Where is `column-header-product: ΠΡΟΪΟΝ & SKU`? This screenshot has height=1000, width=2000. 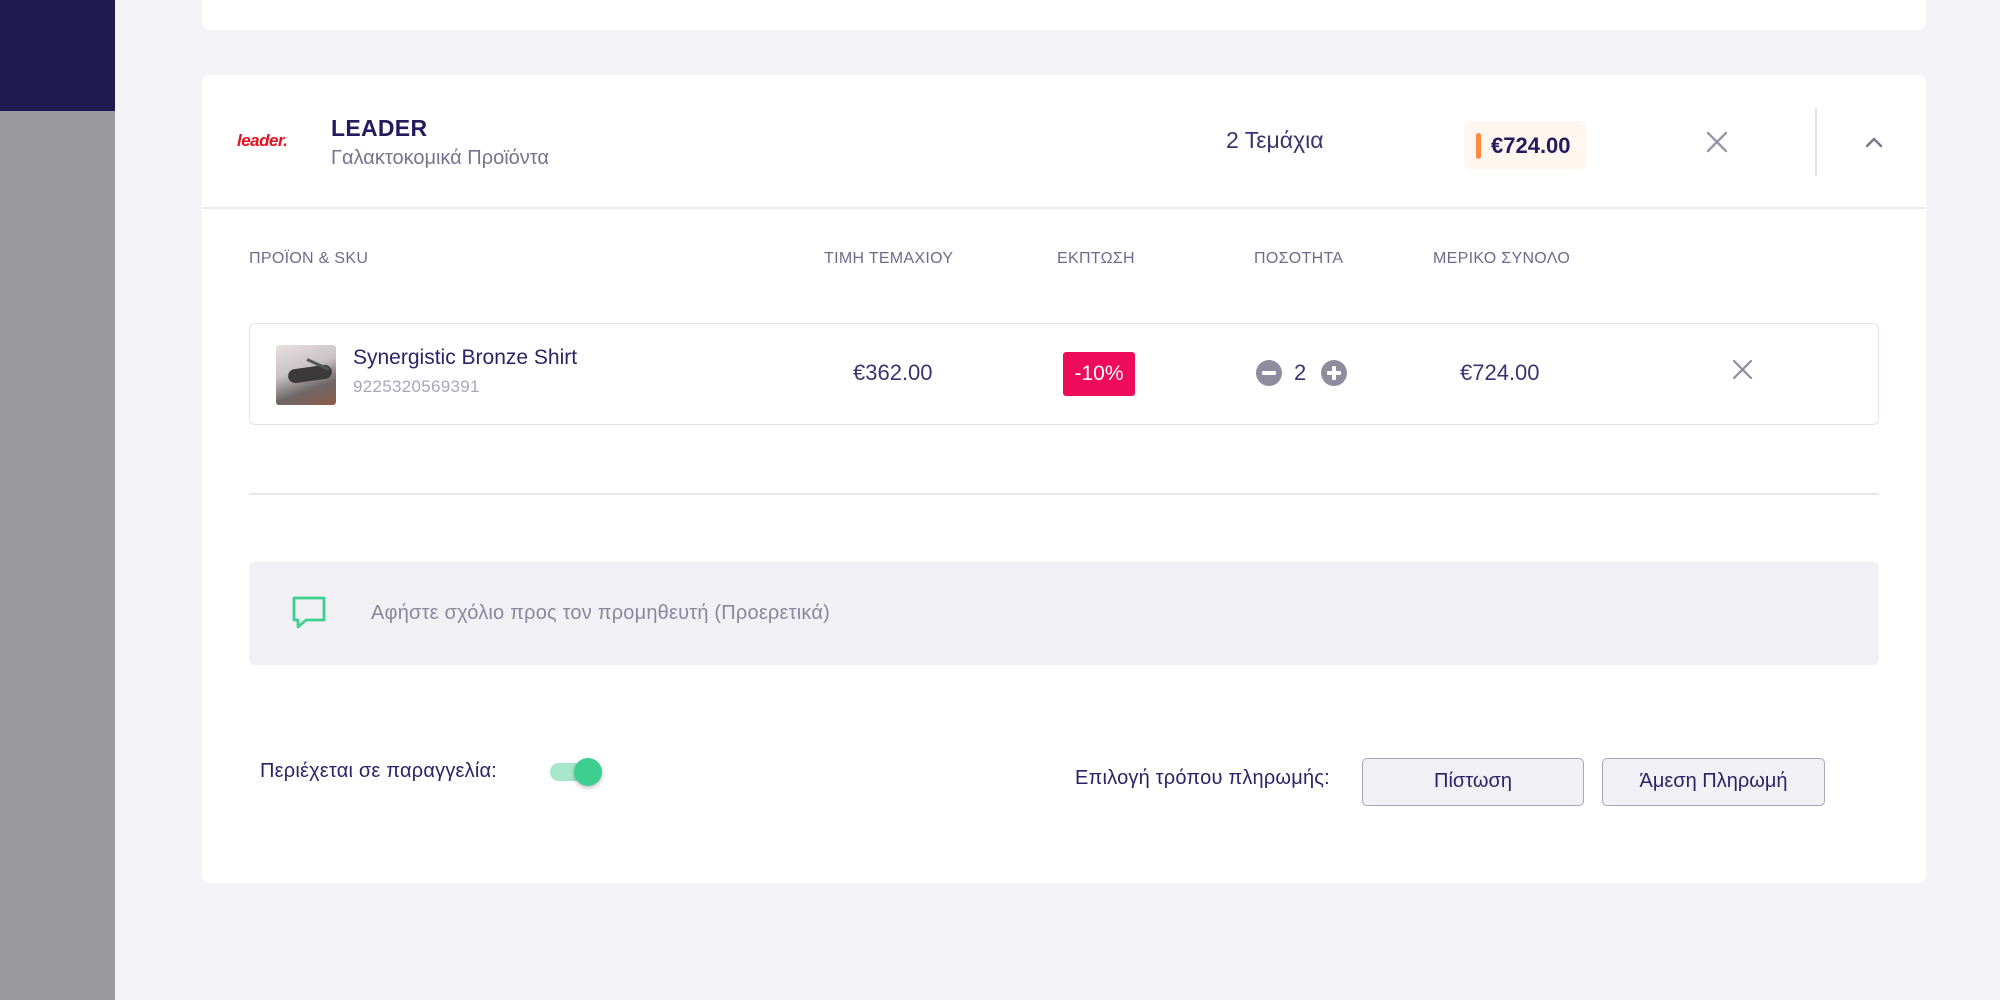
column-header-product: ΠΡΟΪΟΝ & SKU is located at coordinates (309, 258).